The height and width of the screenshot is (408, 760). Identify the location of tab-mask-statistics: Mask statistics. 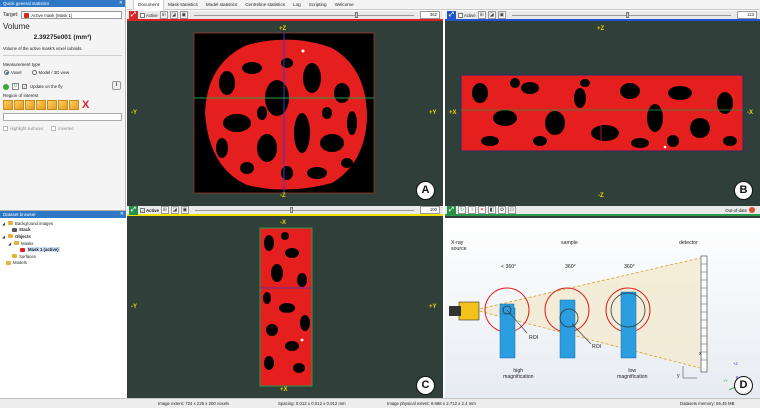
(183, 5).